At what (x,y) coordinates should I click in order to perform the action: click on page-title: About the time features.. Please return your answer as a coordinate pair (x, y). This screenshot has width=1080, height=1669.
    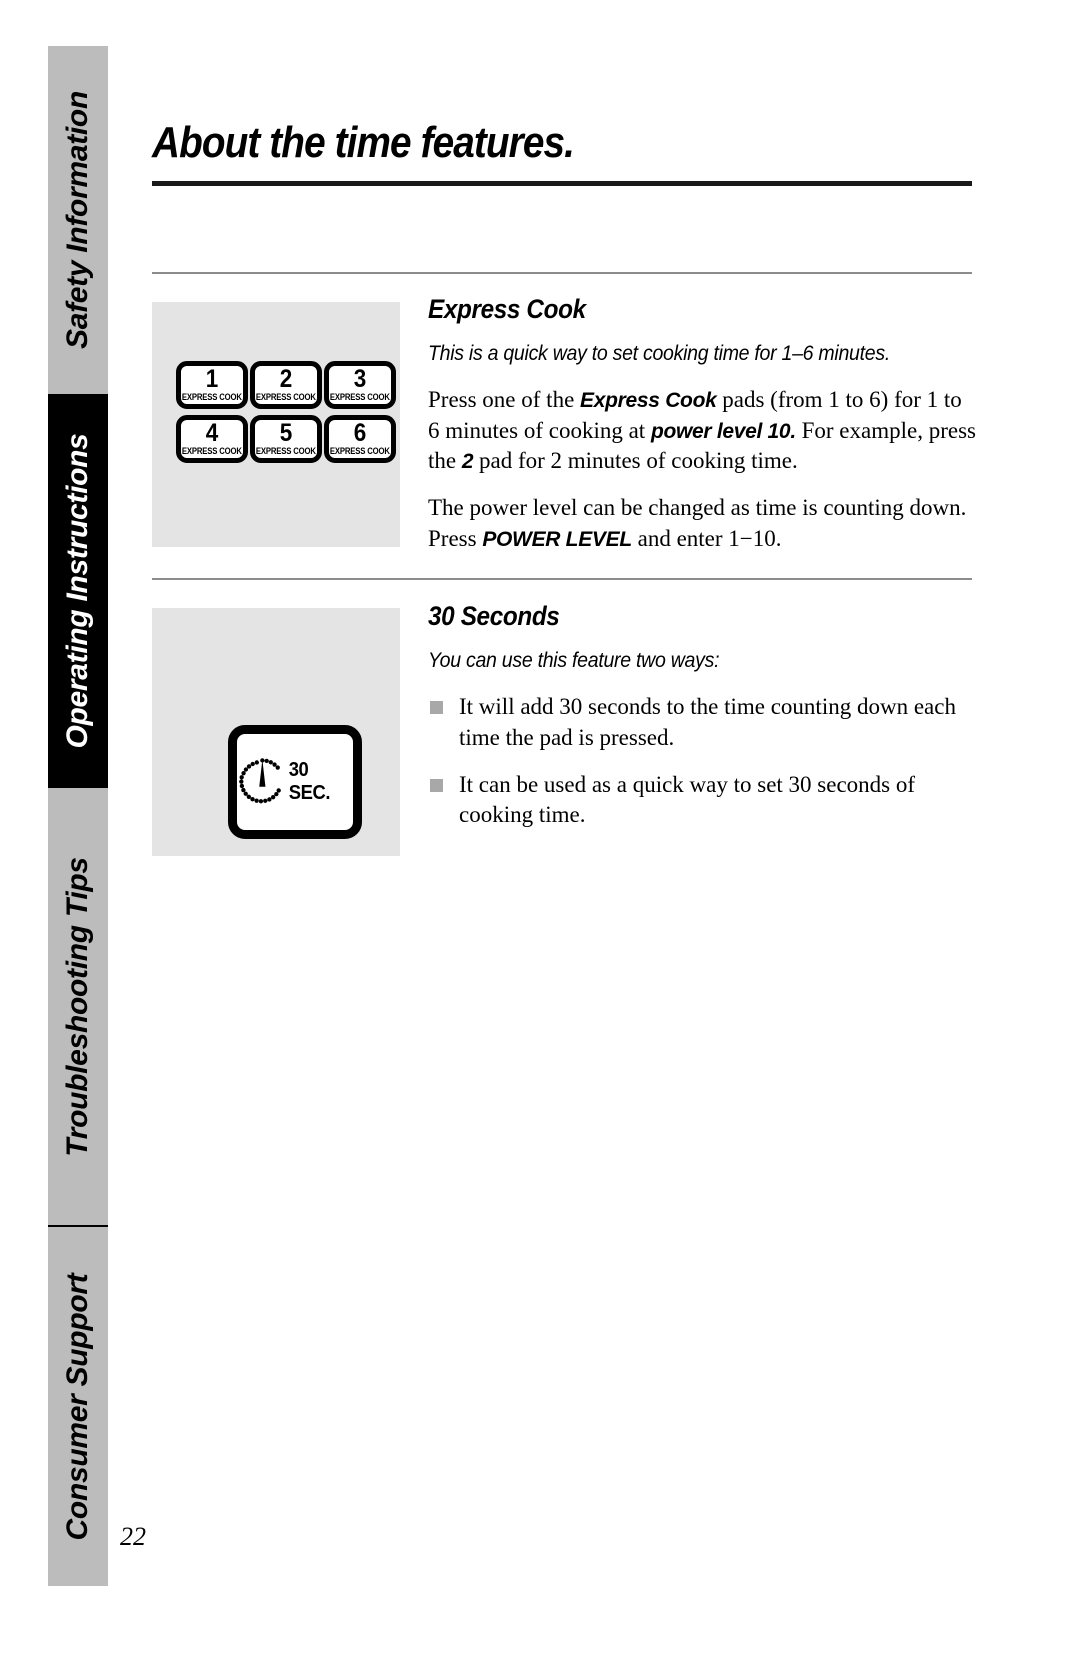
    Looking at the image, I should click on (363, 142).